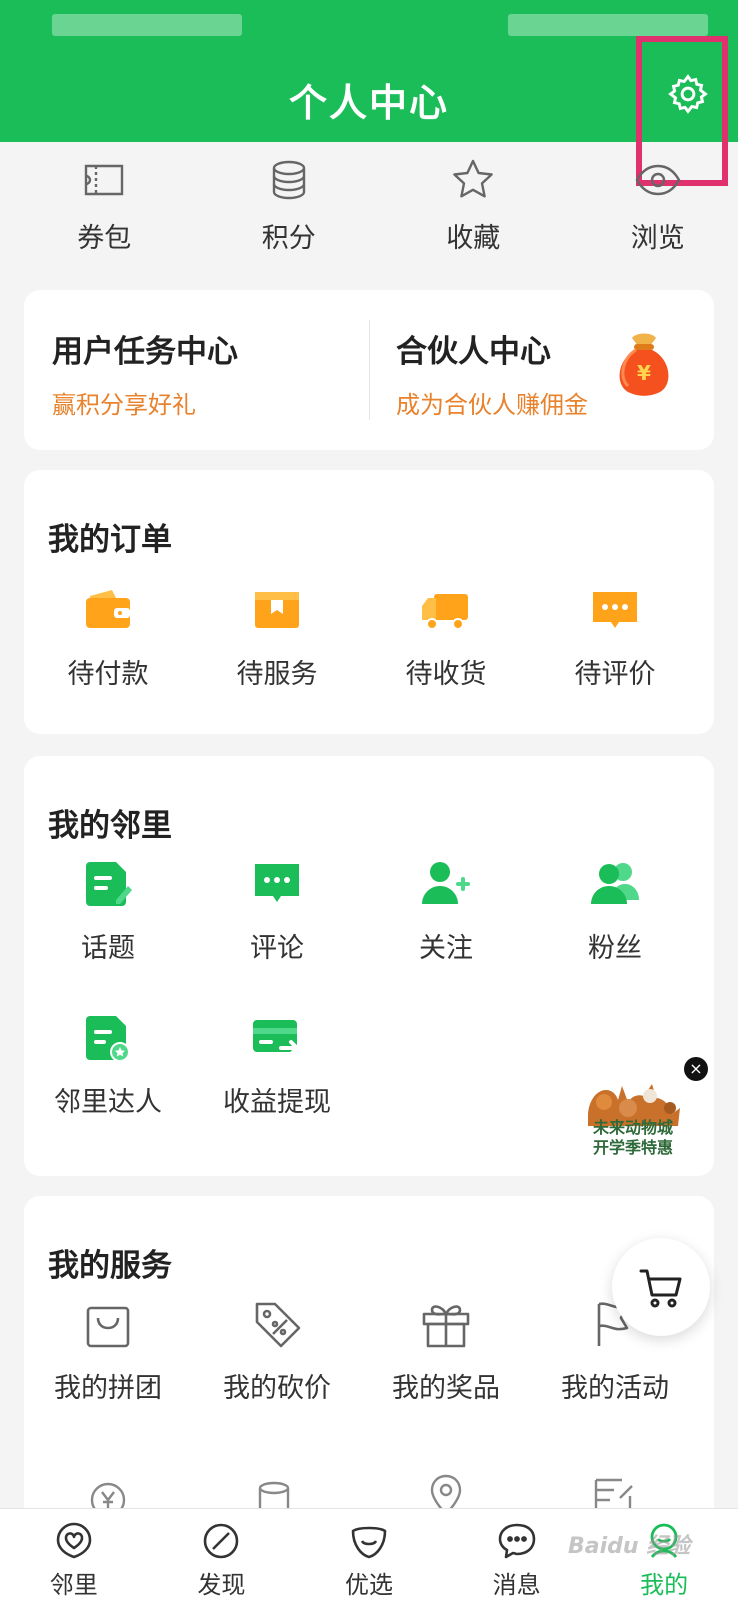  What do you see at coordinates (108, 948) in the screenshot?
I see `neighbor-label: 话题` at bounding box center [108, 948].